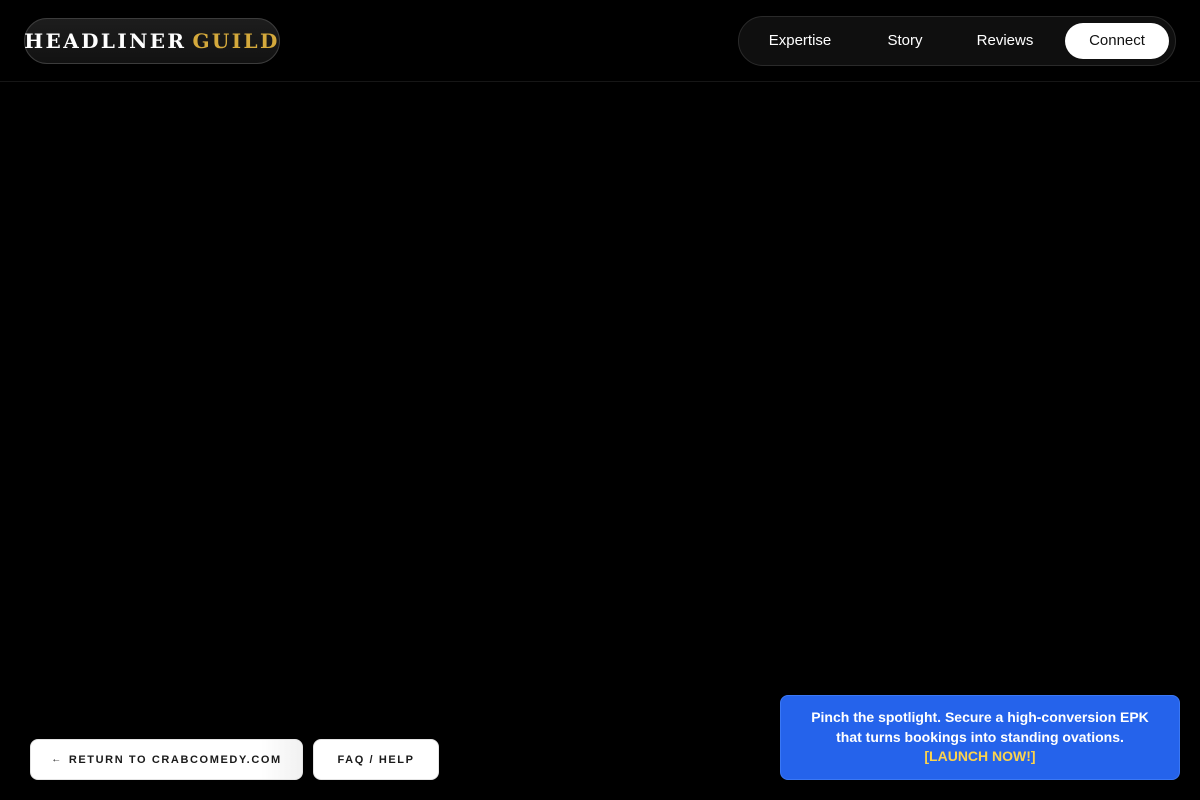  I want to click on nav-item-expertise: Expertise, so click(800, 41).